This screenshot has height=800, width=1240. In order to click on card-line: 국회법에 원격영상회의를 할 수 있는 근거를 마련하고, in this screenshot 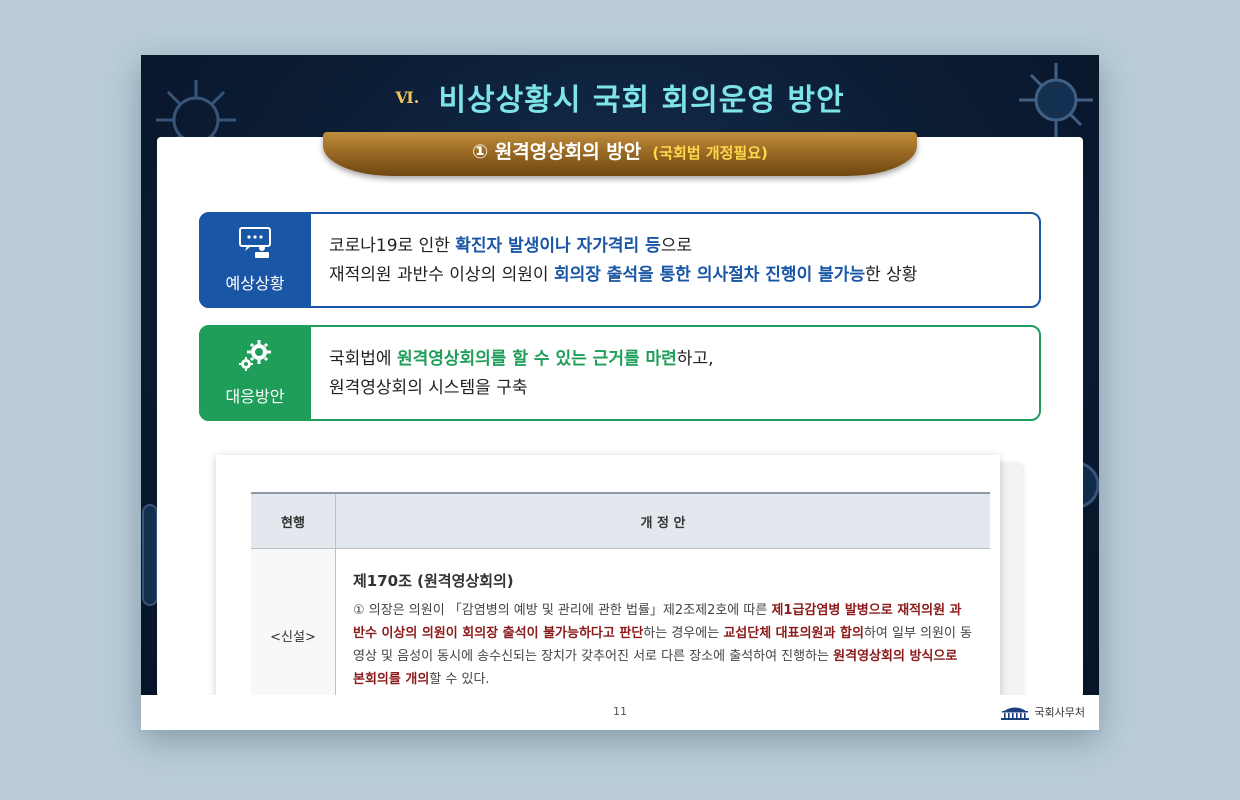, I will do `click(679, 359)`.